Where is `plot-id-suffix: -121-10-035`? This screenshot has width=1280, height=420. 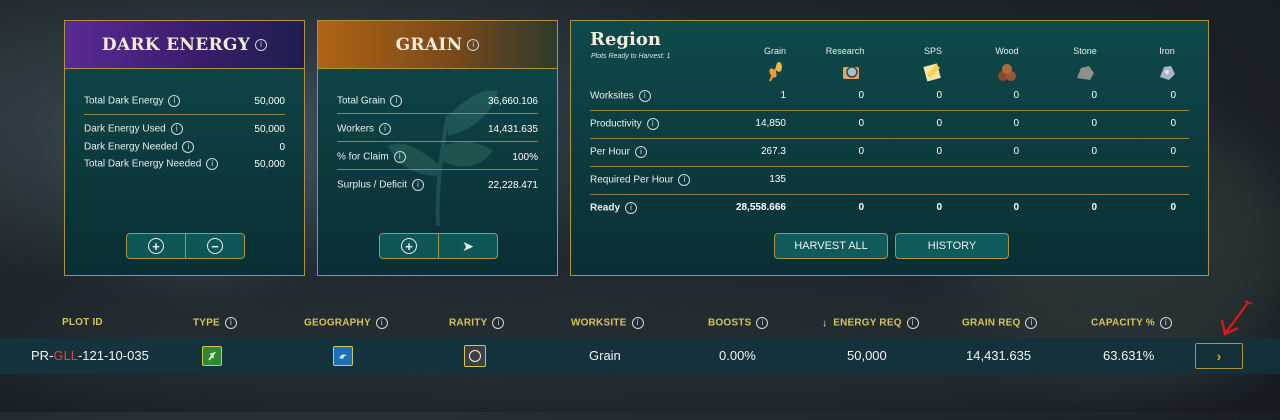
plot-id-suffix: -121-10-035 is located at coordinates (113, 355).